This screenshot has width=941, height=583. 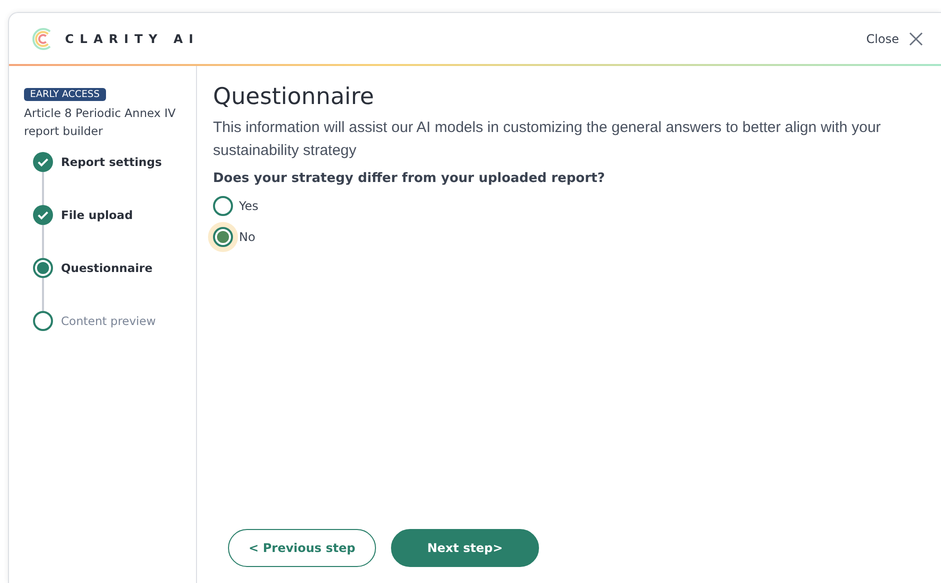 What do you see at coordinates (108, 321) in the screenshot?
I see `step-label: Content preview` at bounding box center [108, 321].